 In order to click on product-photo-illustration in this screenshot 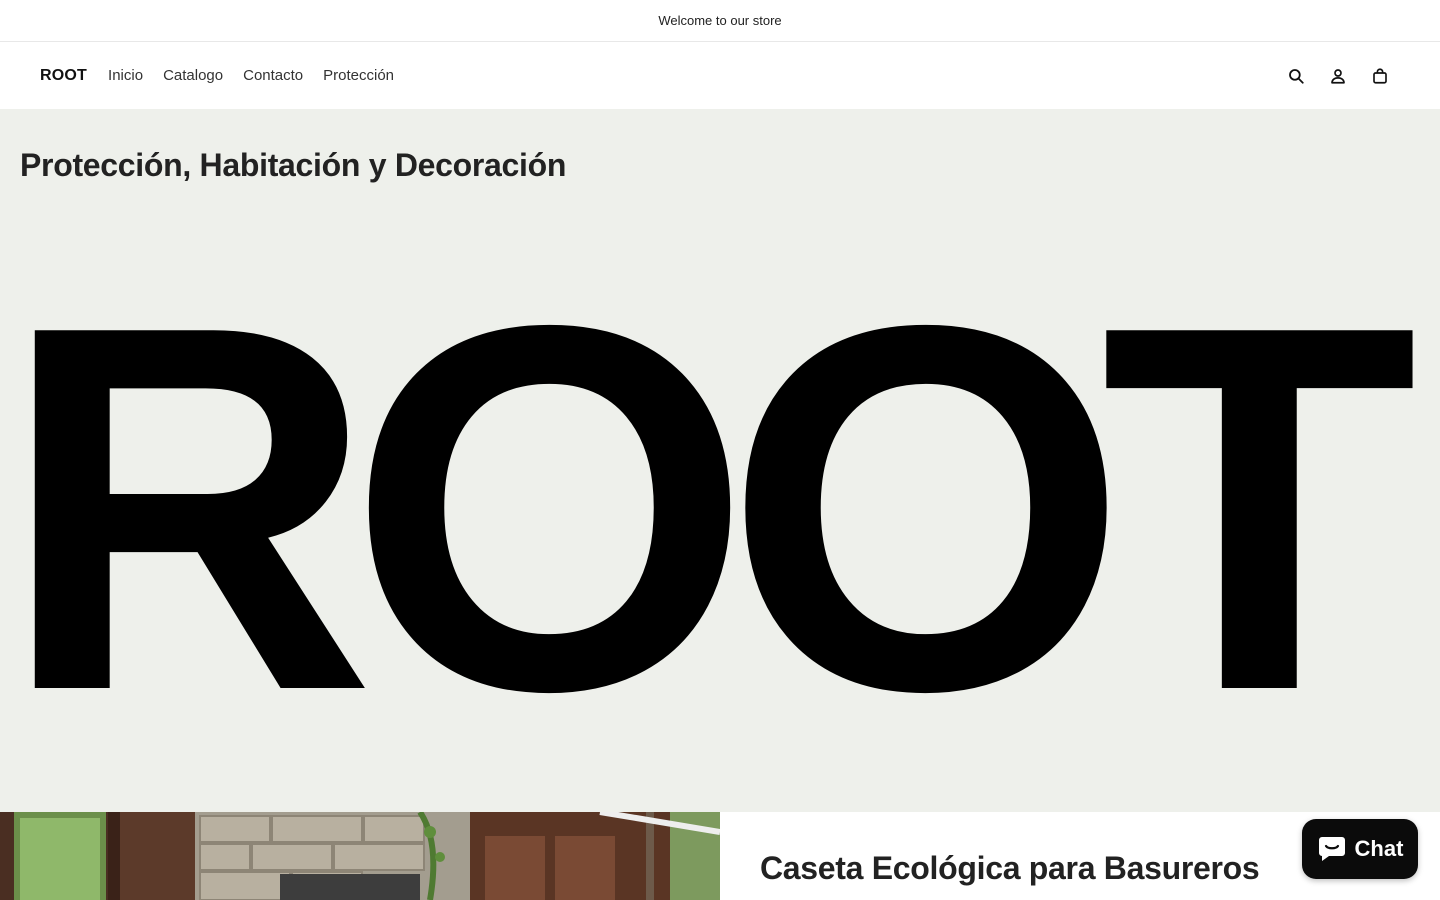, I will do `click(360, 856)`.